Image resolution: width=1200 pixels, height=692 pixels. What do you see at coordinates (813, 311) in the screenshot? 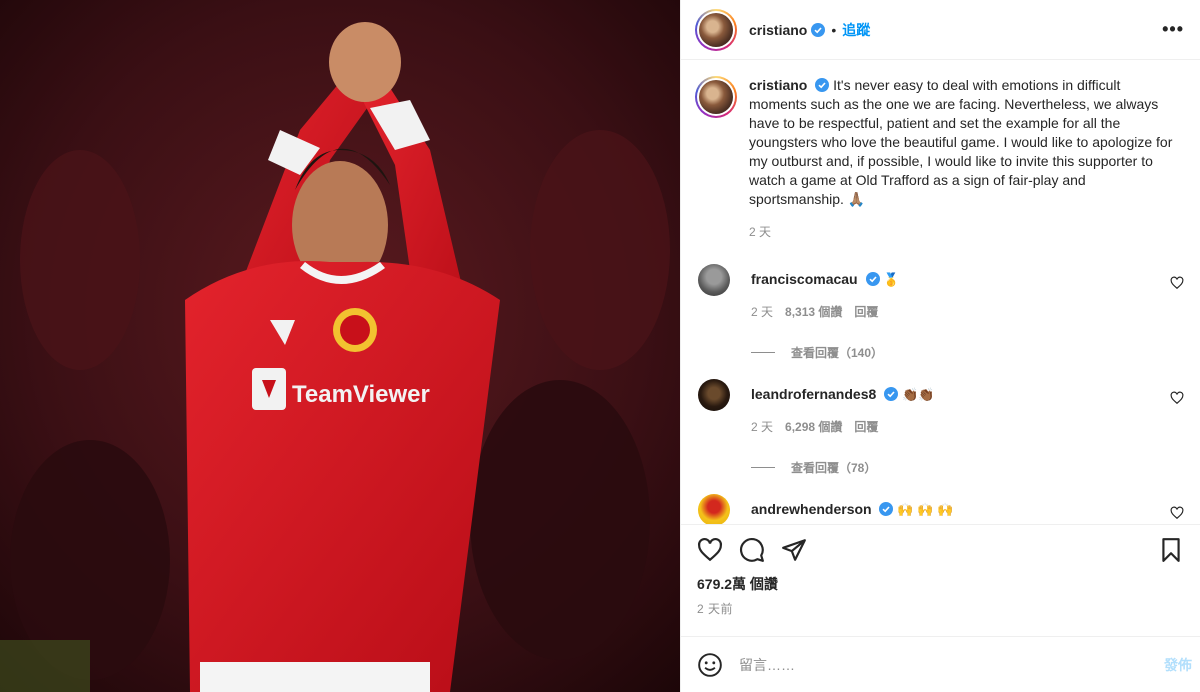
I see `comment-likes: 8,313 個讚` at bounding box center [813, 311].